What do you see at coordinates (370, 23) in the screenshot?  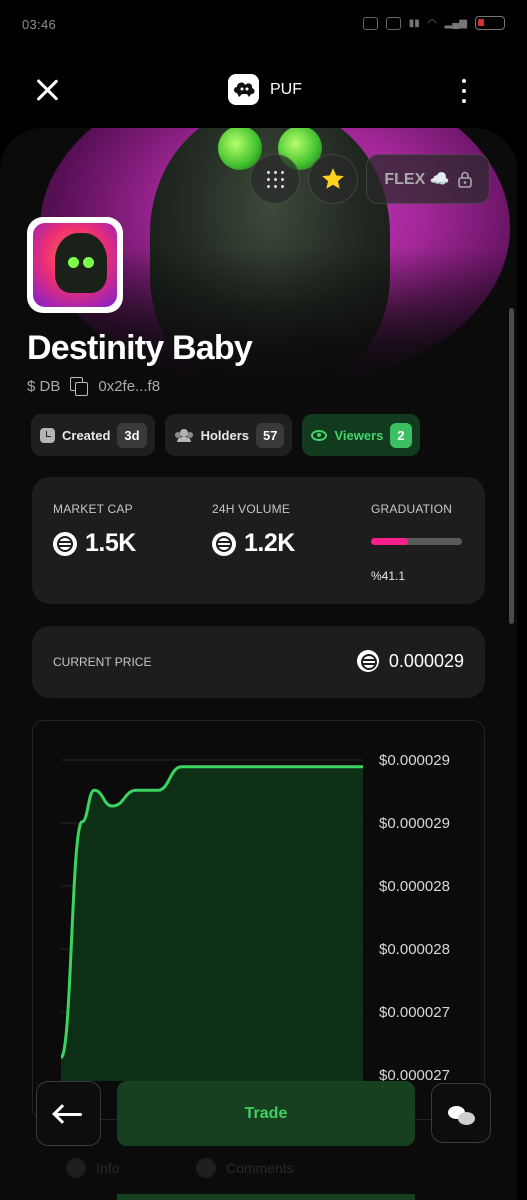 I see `do-not-disturb-icon` at bounding box center [370, 23].